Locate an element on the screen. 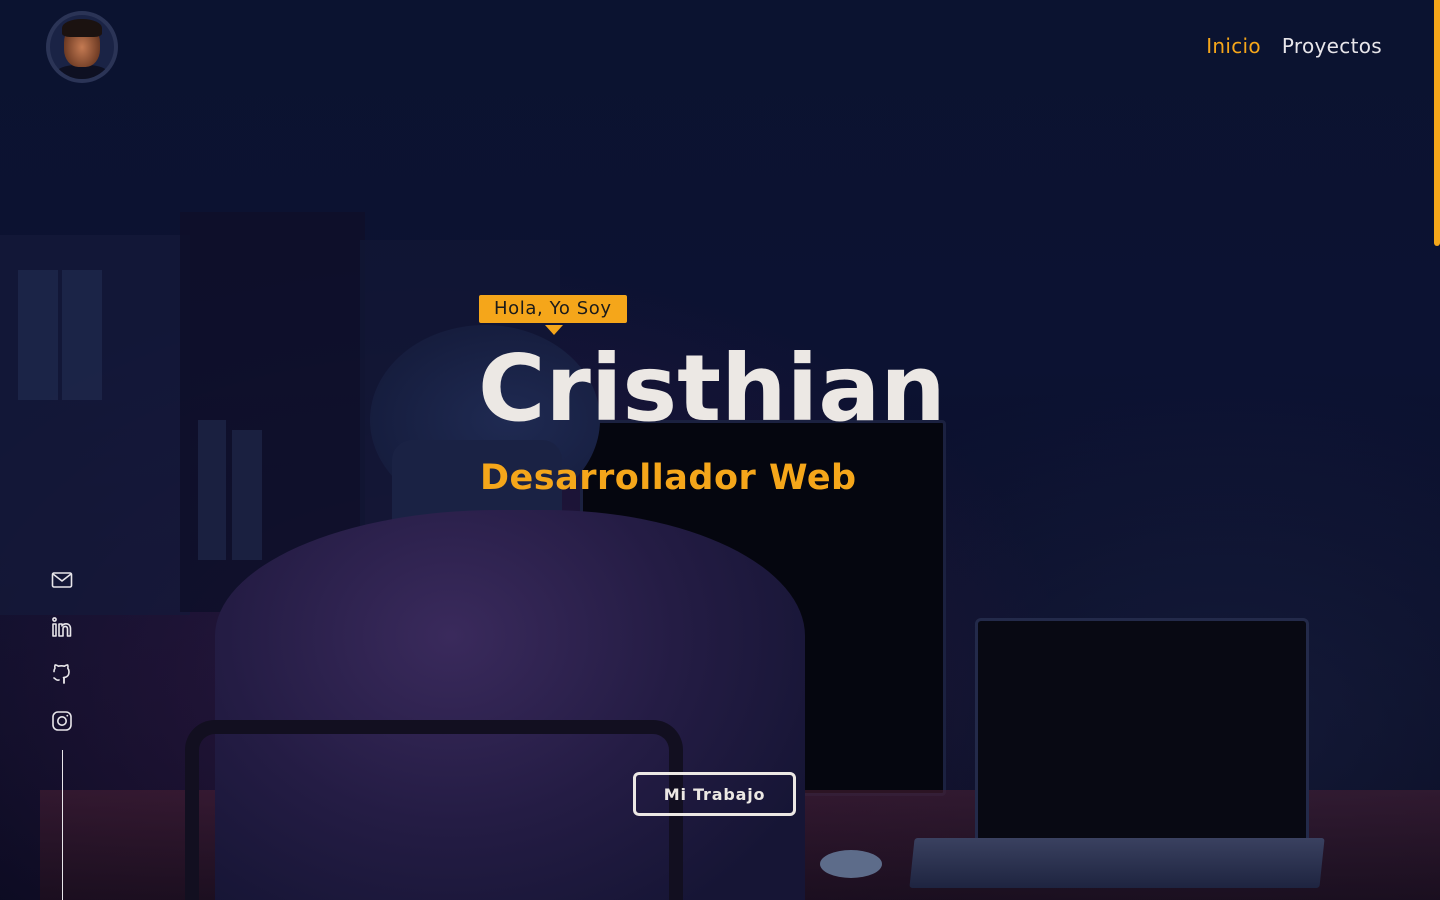 The image size is (1440, 900). avatar-hair is located at coordinates (82, 28).